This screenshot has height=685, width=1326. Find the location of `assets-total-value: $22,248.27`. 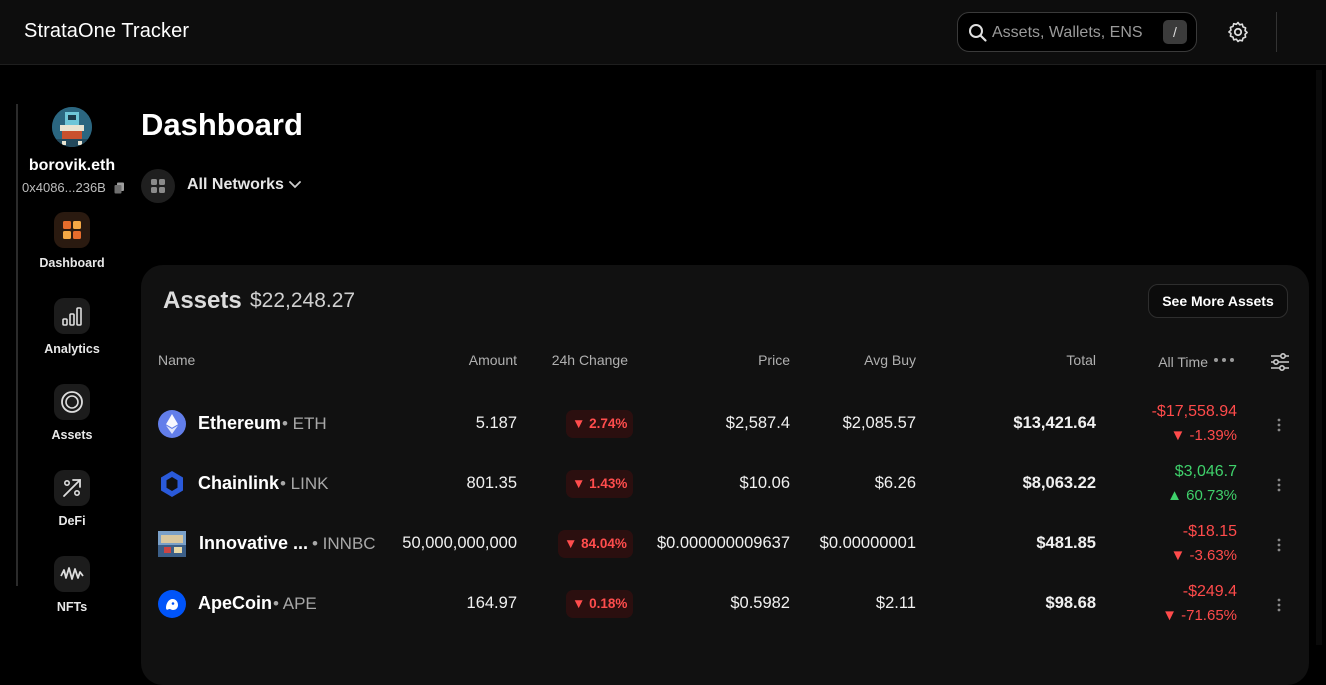

assets-total-value: $22,248.27 is located at coordinates (303, 300).